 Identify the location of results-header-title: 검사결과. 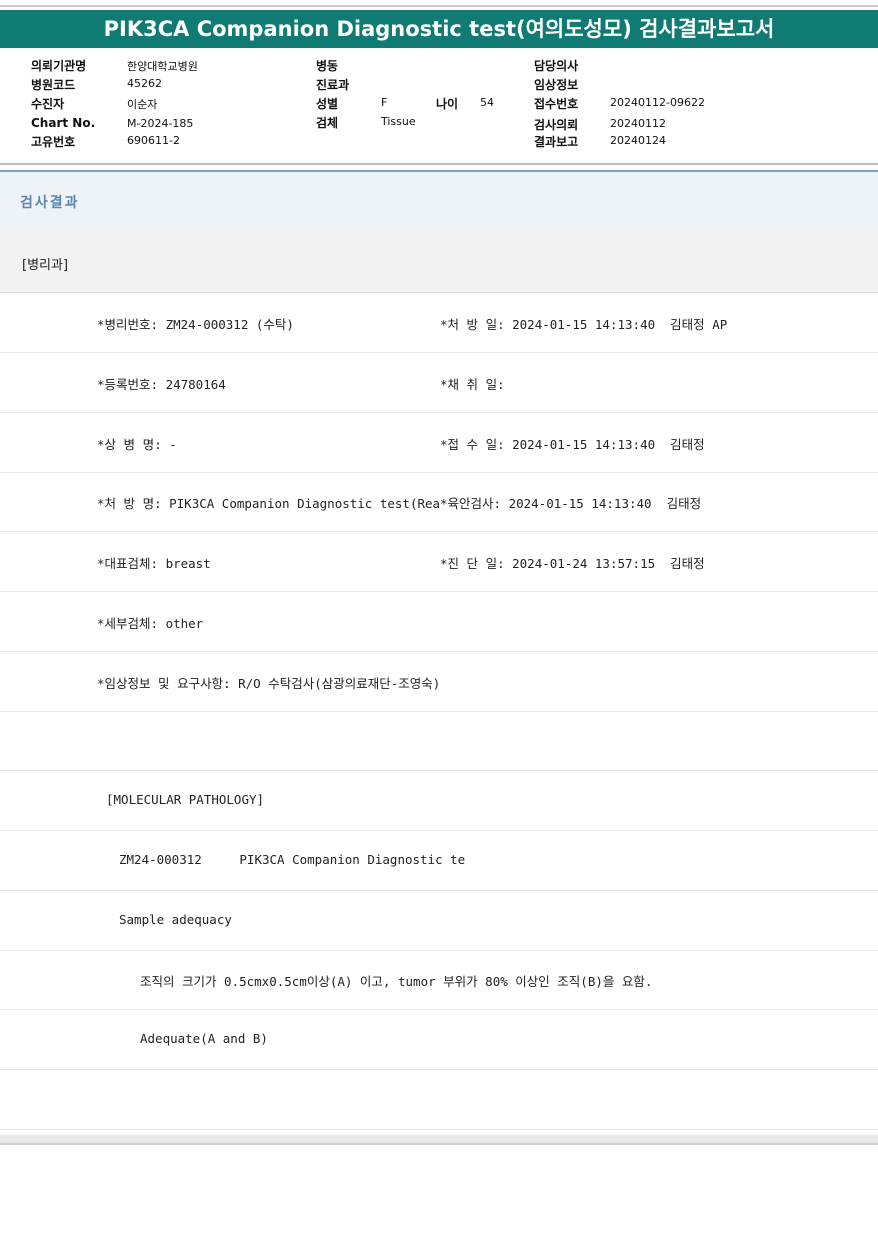
(50, 203).